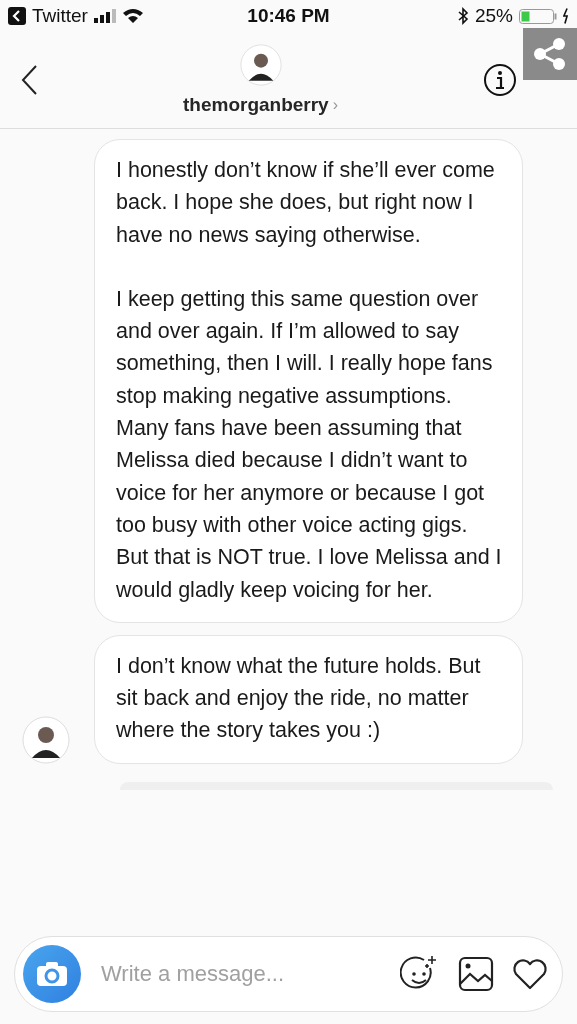 This screenshot has height=1024, width=577. Describe the element at coordinates (132, 16) in the screenshot. I see `wifi-icon` at that location.